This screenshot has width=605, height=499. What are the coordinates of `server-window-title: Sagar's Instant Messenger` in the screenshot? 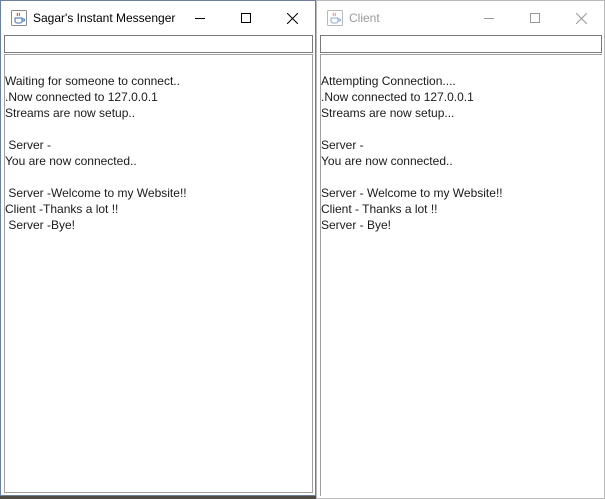 It's located at (104, 18).